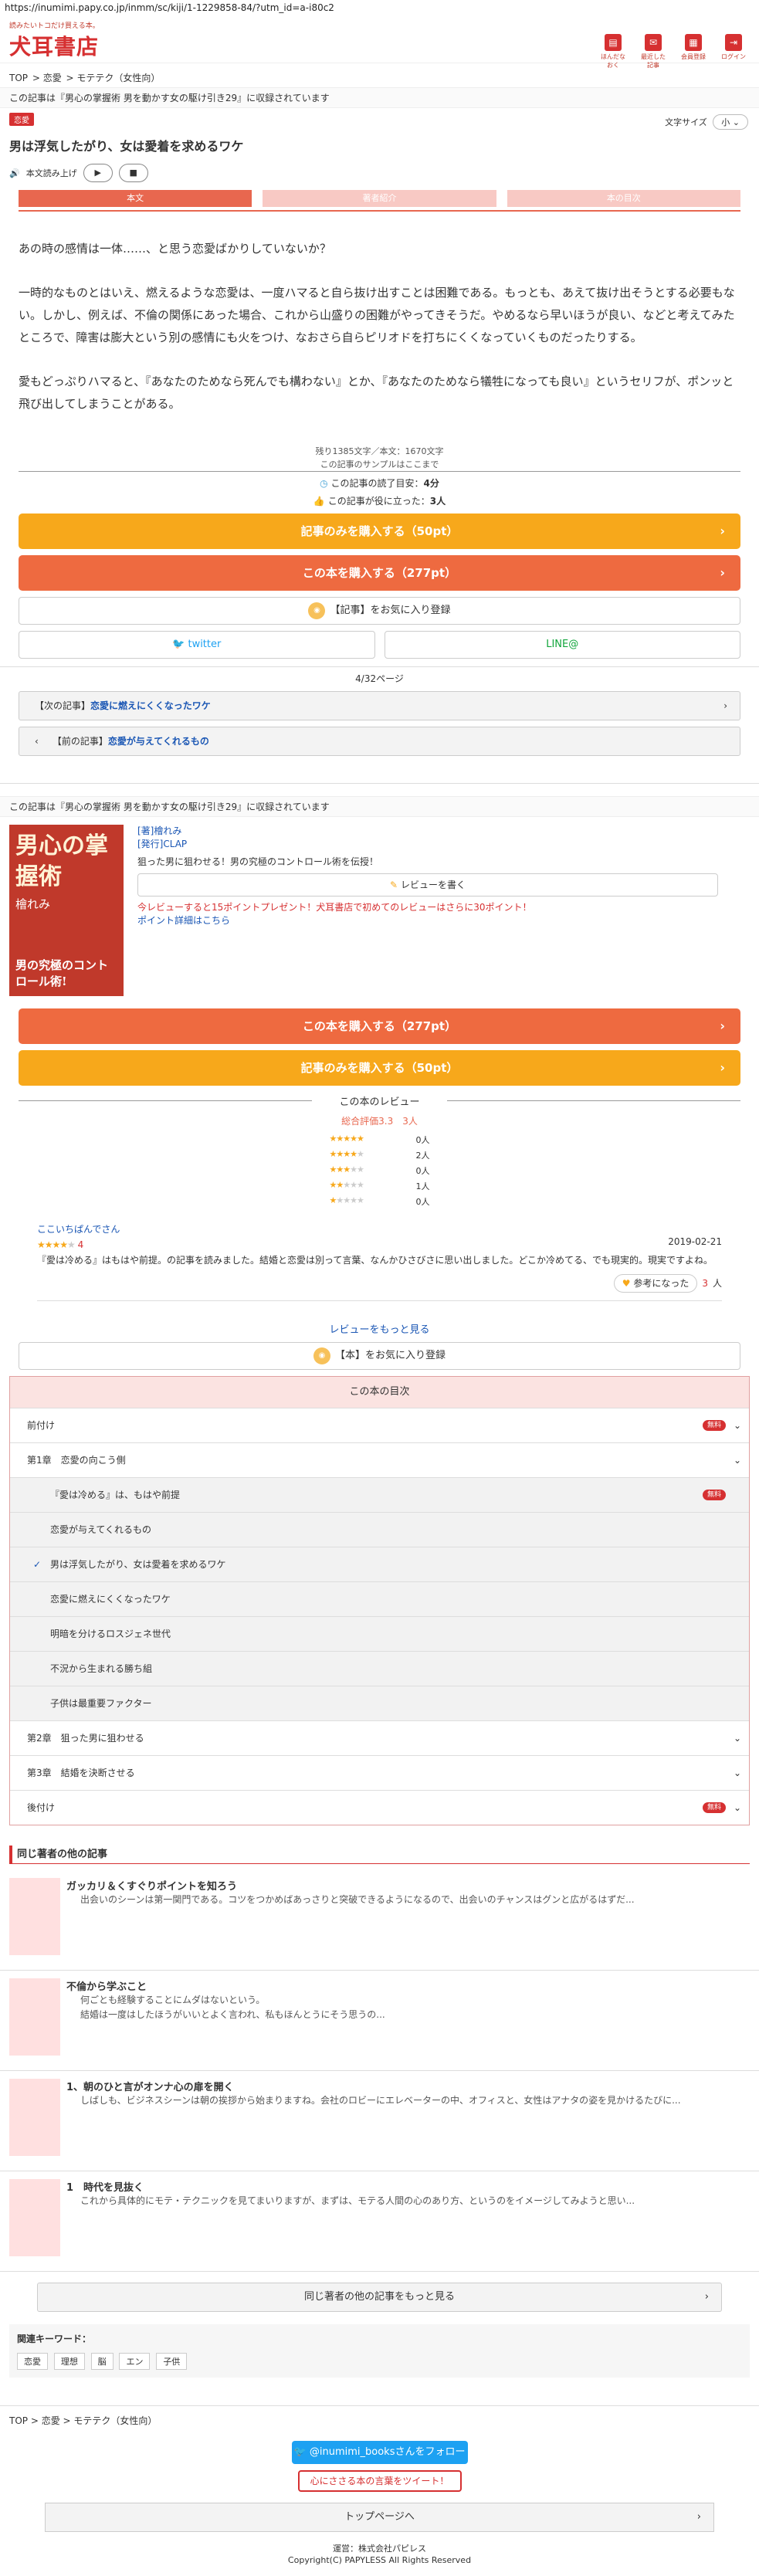 The height and width of the screenshot is (2576, 759). I want to click on rating-row-2: ★★★★★ 1人, so click(380, 1187).